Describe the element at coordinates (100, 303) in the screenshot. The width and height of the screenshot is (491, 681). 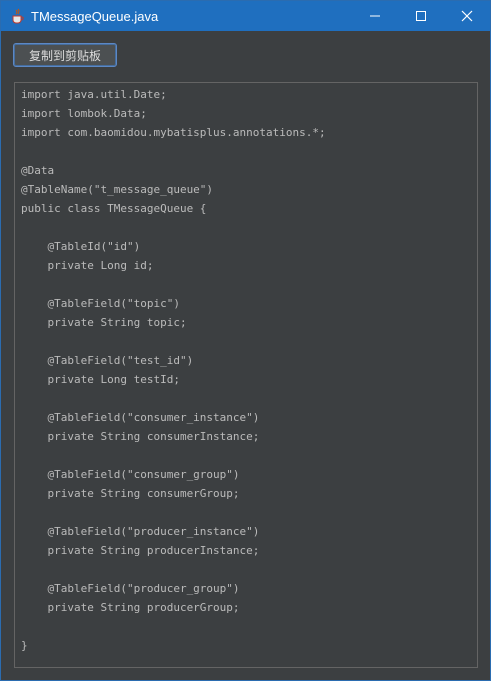
I see `code-line: @TableField("topic")` at that location.